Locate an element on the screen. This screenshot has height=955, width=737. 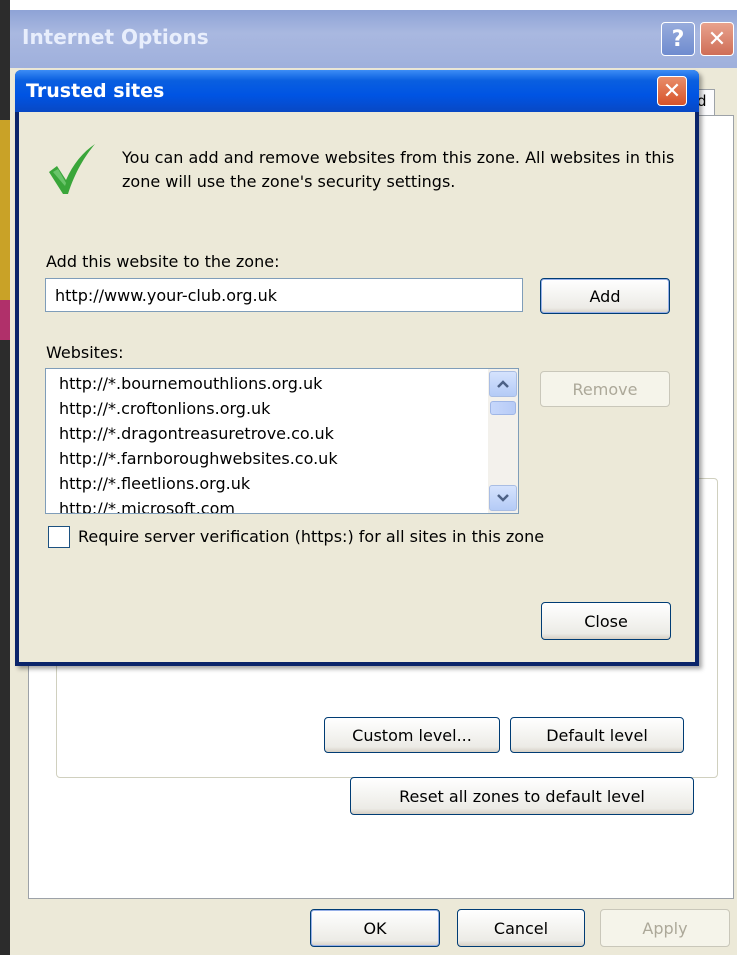
cancel-label: Cancel is located at coordinates (521, 928).